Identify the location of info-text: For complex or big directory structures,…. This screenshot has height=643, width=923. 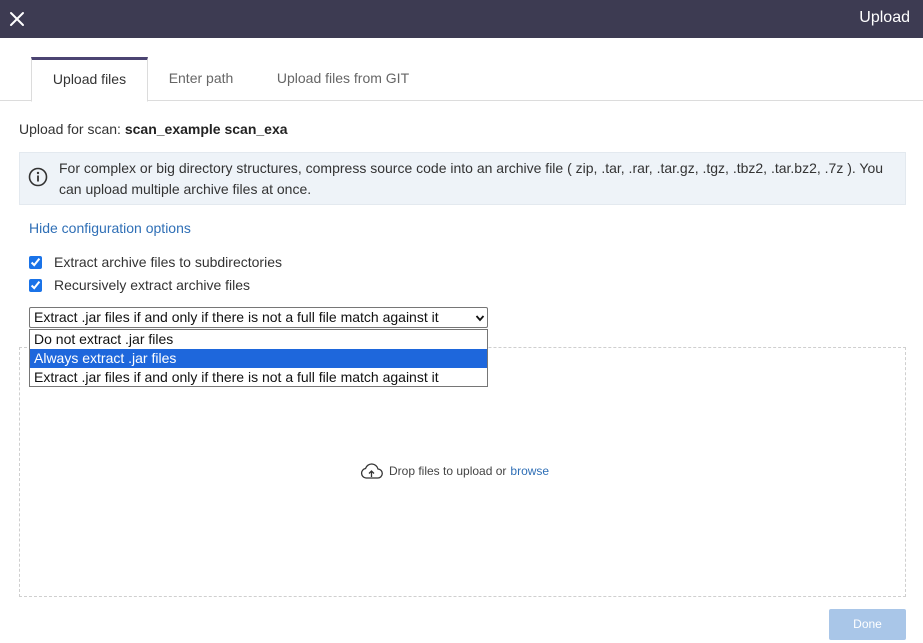
(471, 178).